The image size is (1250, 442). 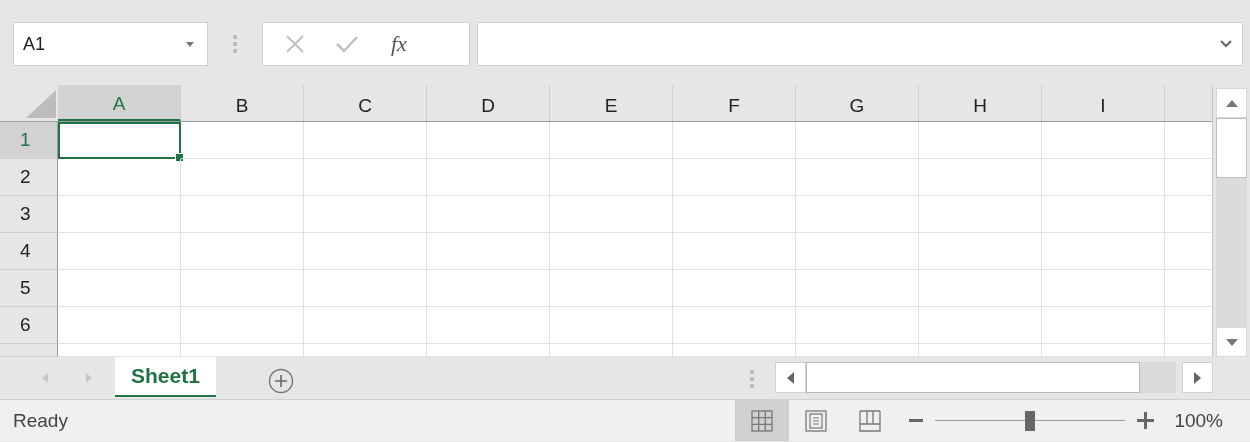 I want to click on scroll-down-button, so click(x=1231, y=342).